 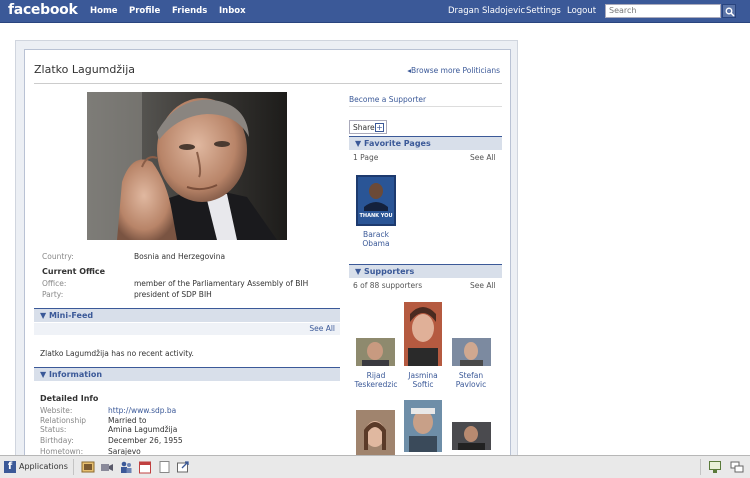 I want to click on nav-profile: Profile, so click(x=144, y=11).